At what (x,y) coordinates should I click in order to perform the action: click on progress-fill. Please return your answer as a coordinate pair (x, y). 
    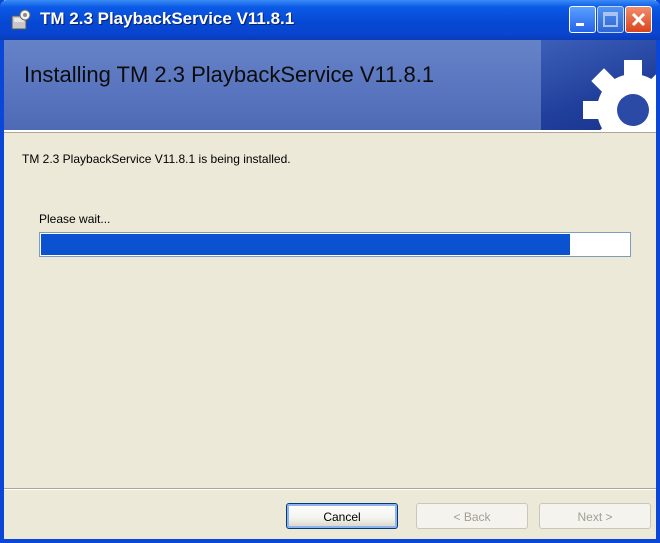
    Looking at the image, I should click on (305, 244).